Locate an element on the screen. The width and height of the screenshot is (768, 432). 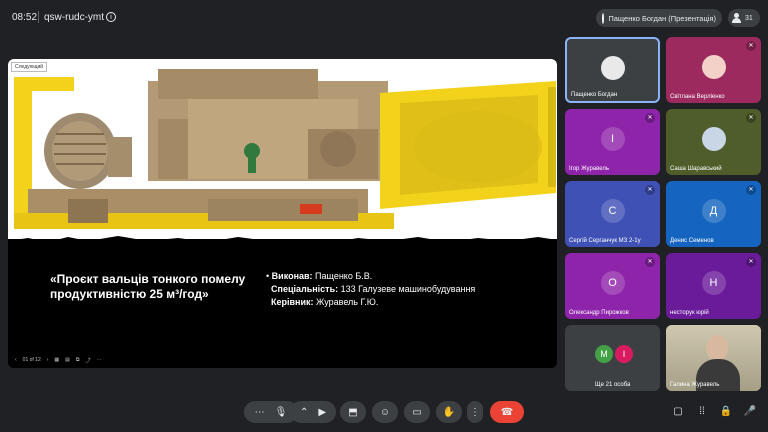
participant-name: Денис Семенов is located at coordinates (692, 241).